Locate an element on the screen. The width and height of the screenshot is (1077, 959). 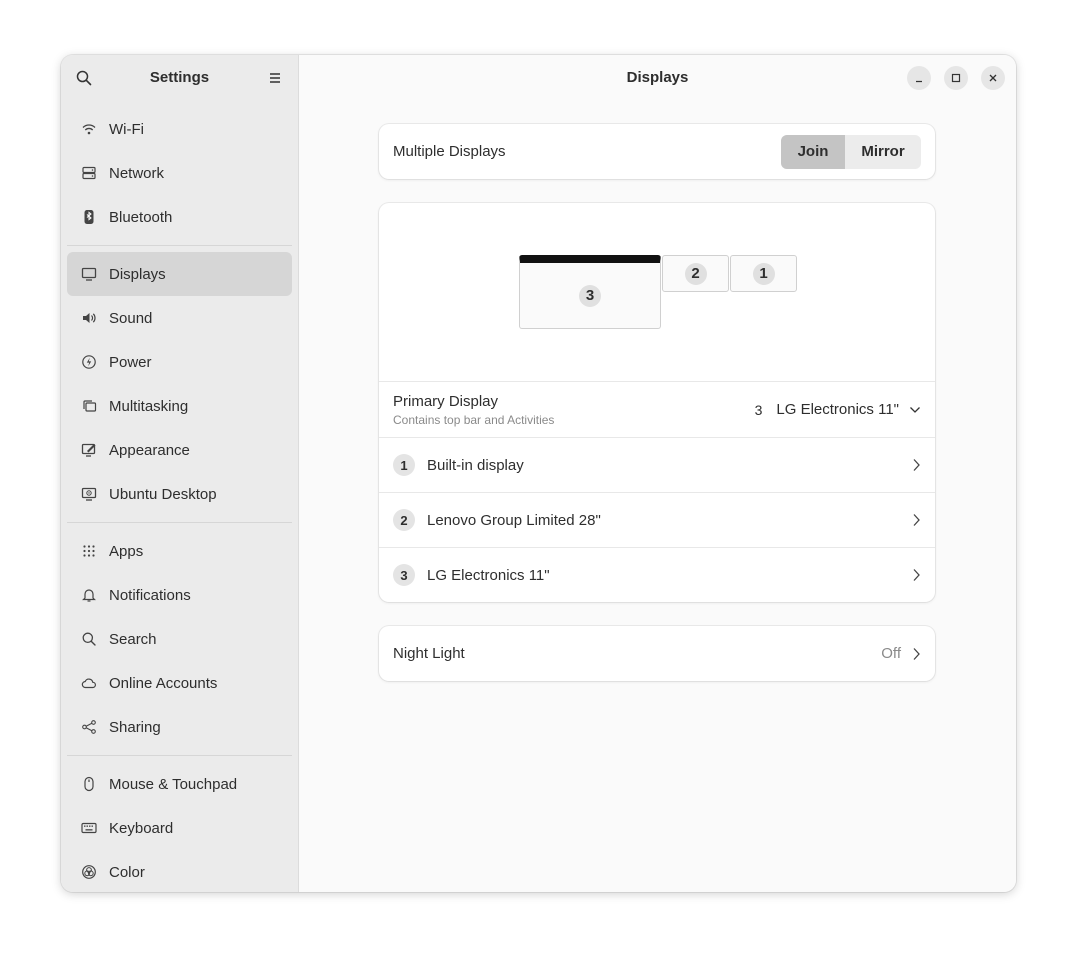
monitor-number-badge: 2 is located at coordinates (695, 273).